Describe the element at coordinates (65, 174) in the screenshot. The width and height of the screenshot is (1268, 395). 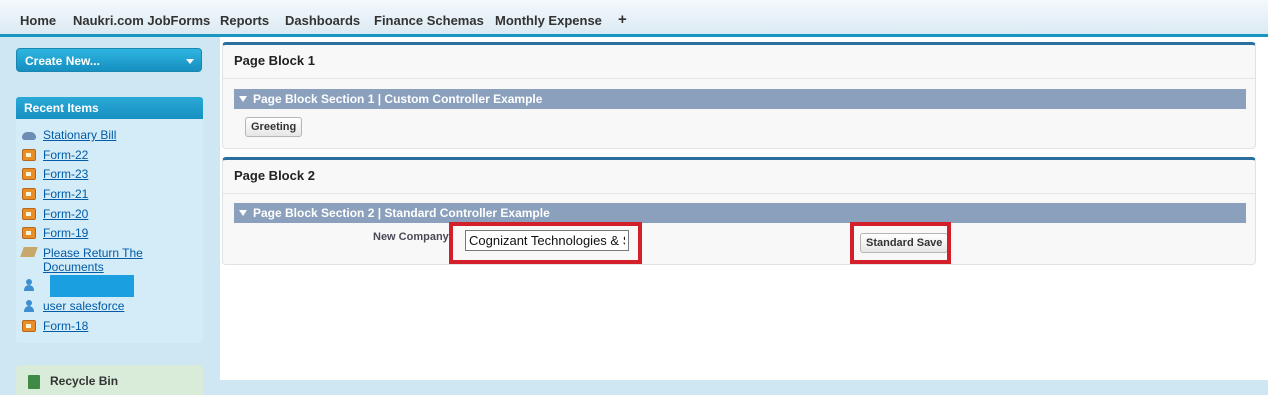
I see `recent-item-link: Form-23` at that location.